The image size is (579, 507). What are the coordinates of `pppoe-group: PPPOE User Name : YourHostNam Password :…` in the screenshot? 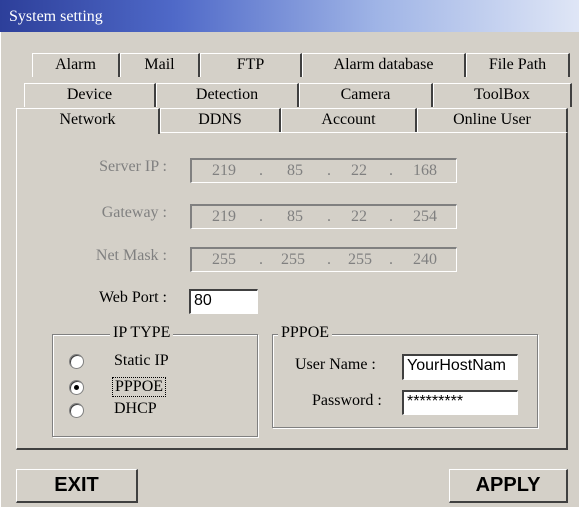 It's located at (405, 376).